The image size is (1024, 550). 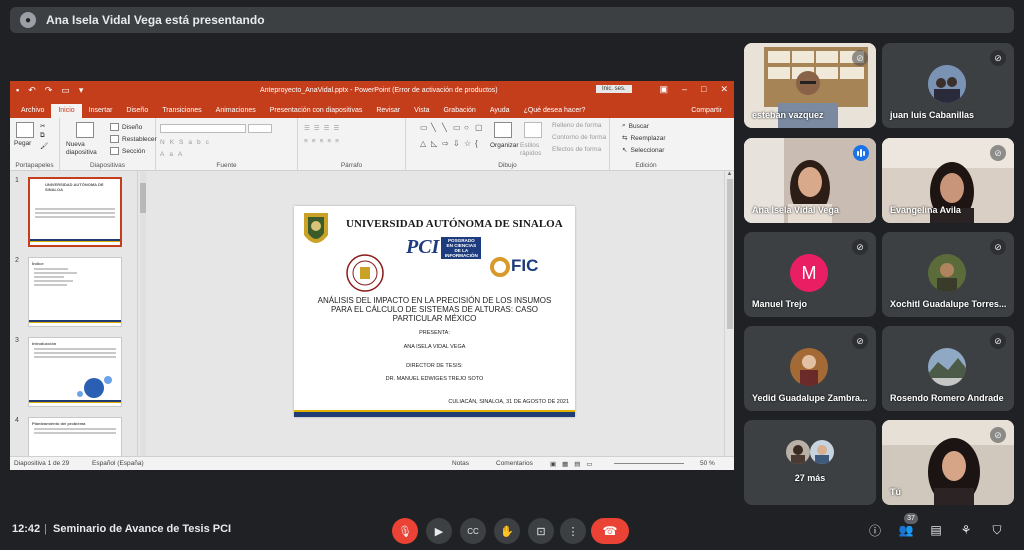 What do you see at coordinates (480, 146) in the screenshot?
I see `shape-brace-icon: {` at bounding box center [480, 146].